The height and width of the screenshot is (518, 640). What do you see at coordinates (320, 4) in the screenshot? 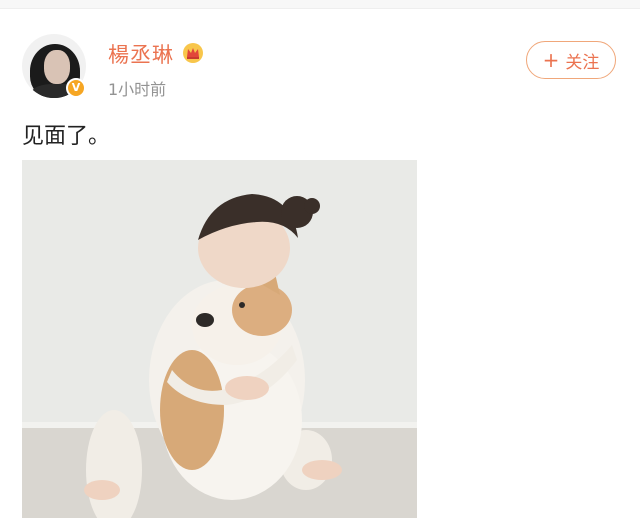
I see `top-divider` at bounding box center [320, 4].